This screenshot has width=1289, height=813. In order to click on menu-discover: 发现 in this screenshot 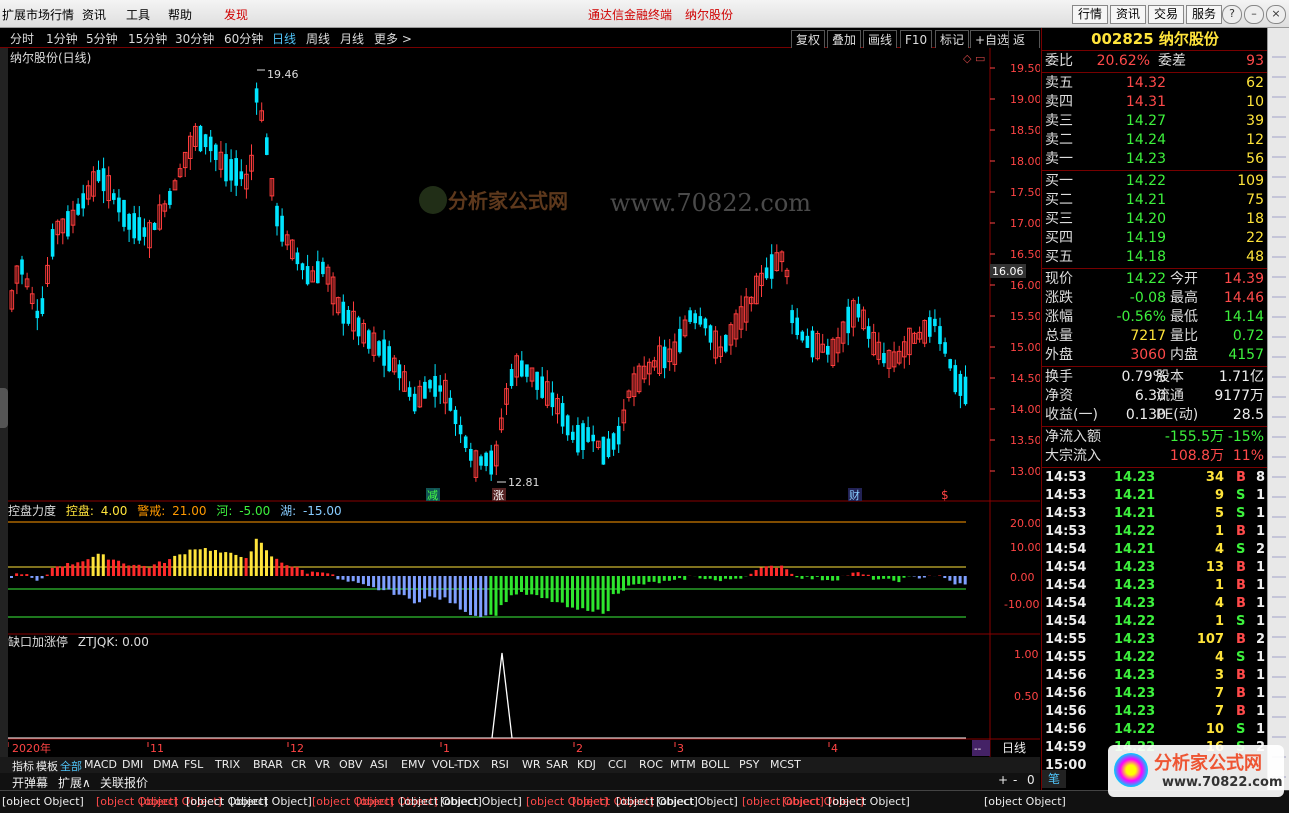, I will do `click(236, 14)`.